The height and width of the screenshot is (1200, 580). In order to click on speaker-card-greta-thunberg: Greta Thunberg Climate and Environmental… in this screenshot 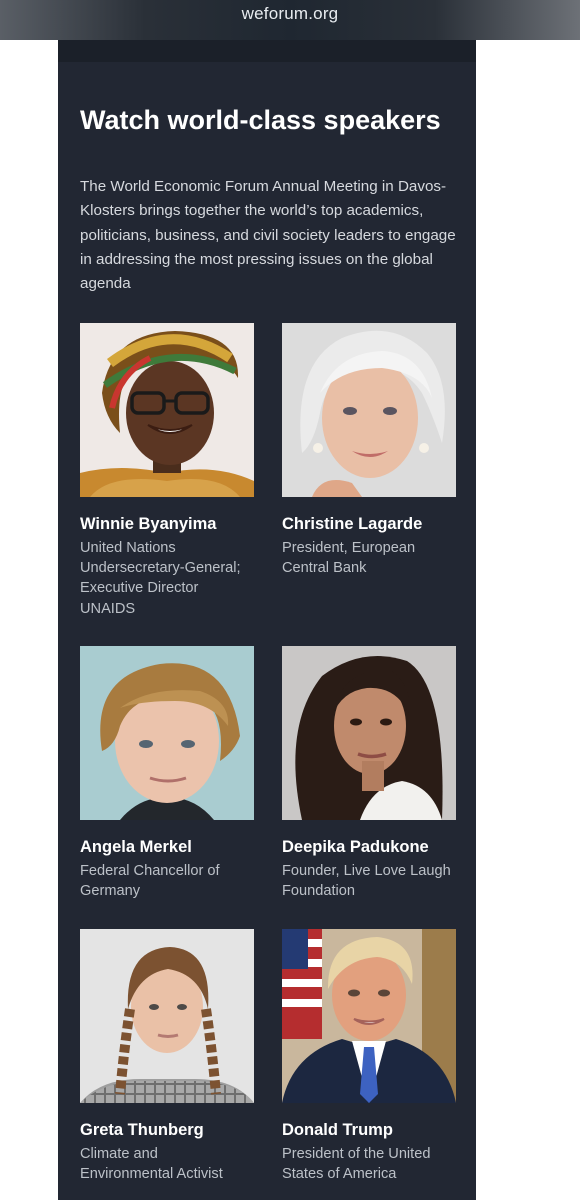, I will do `click(167, 1056)`.